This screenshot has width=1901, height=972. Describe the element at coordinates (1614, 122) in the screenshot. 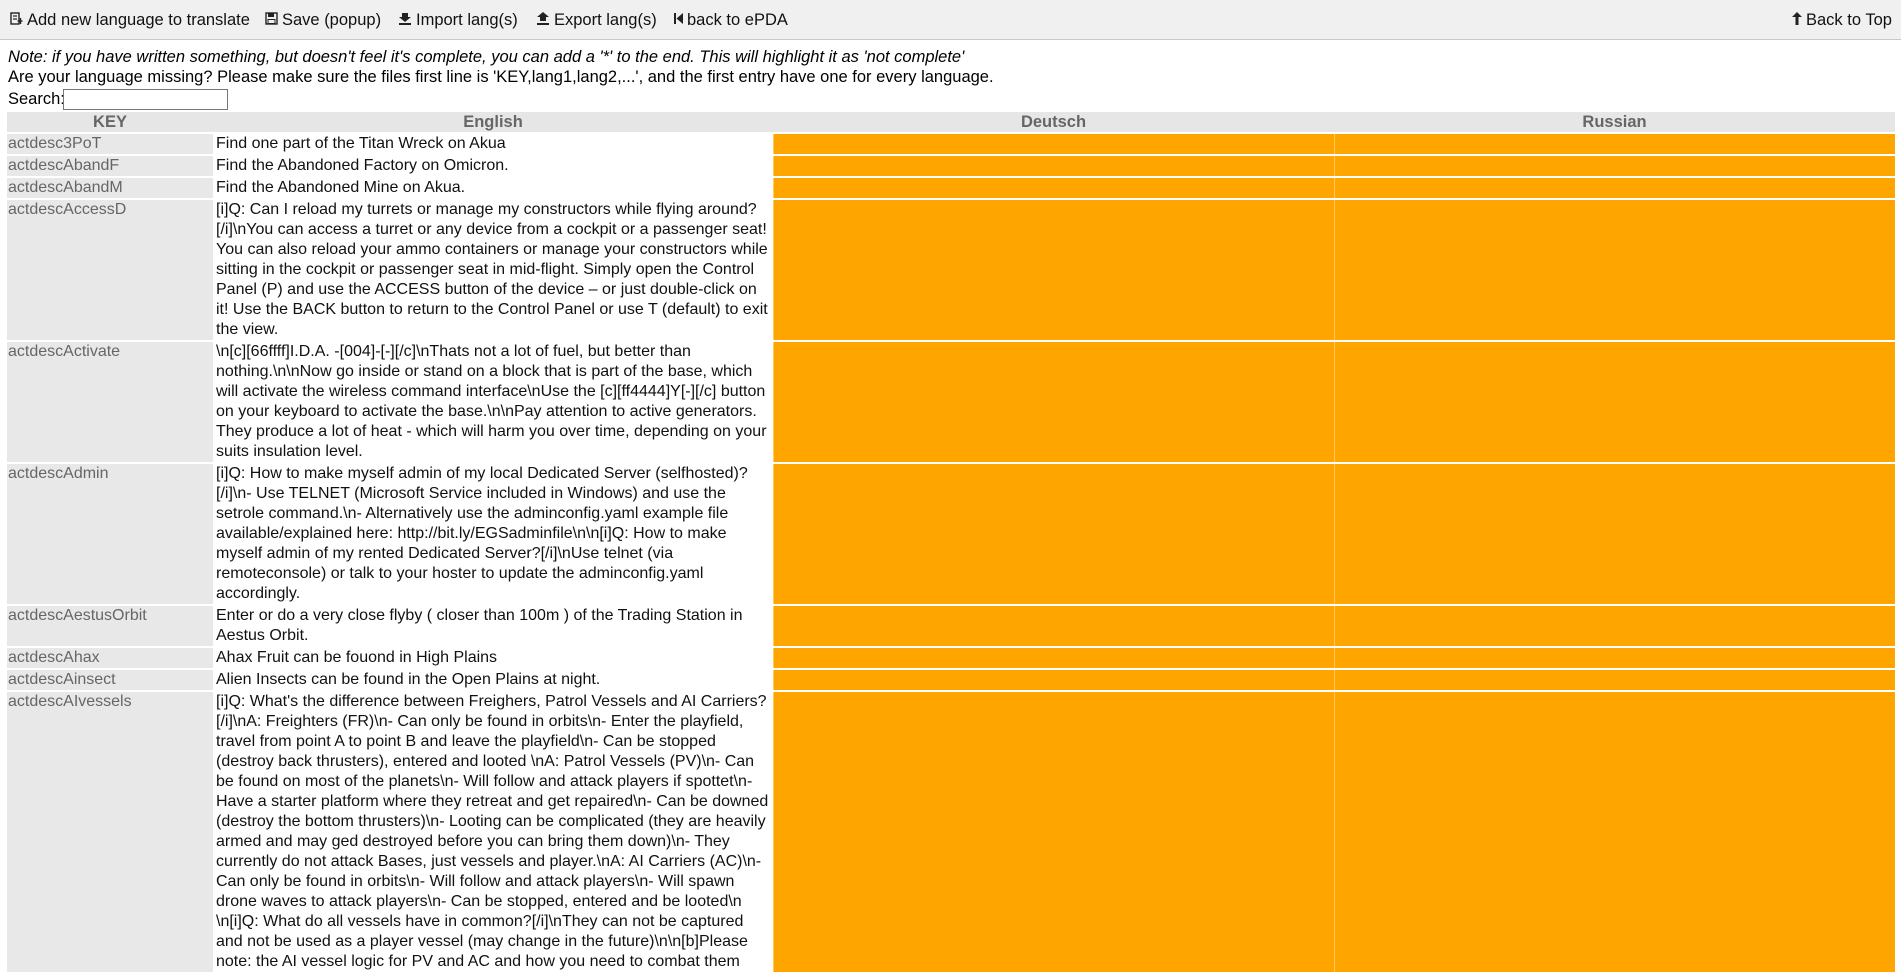

I see `column-header-russian: Russian` at that location.